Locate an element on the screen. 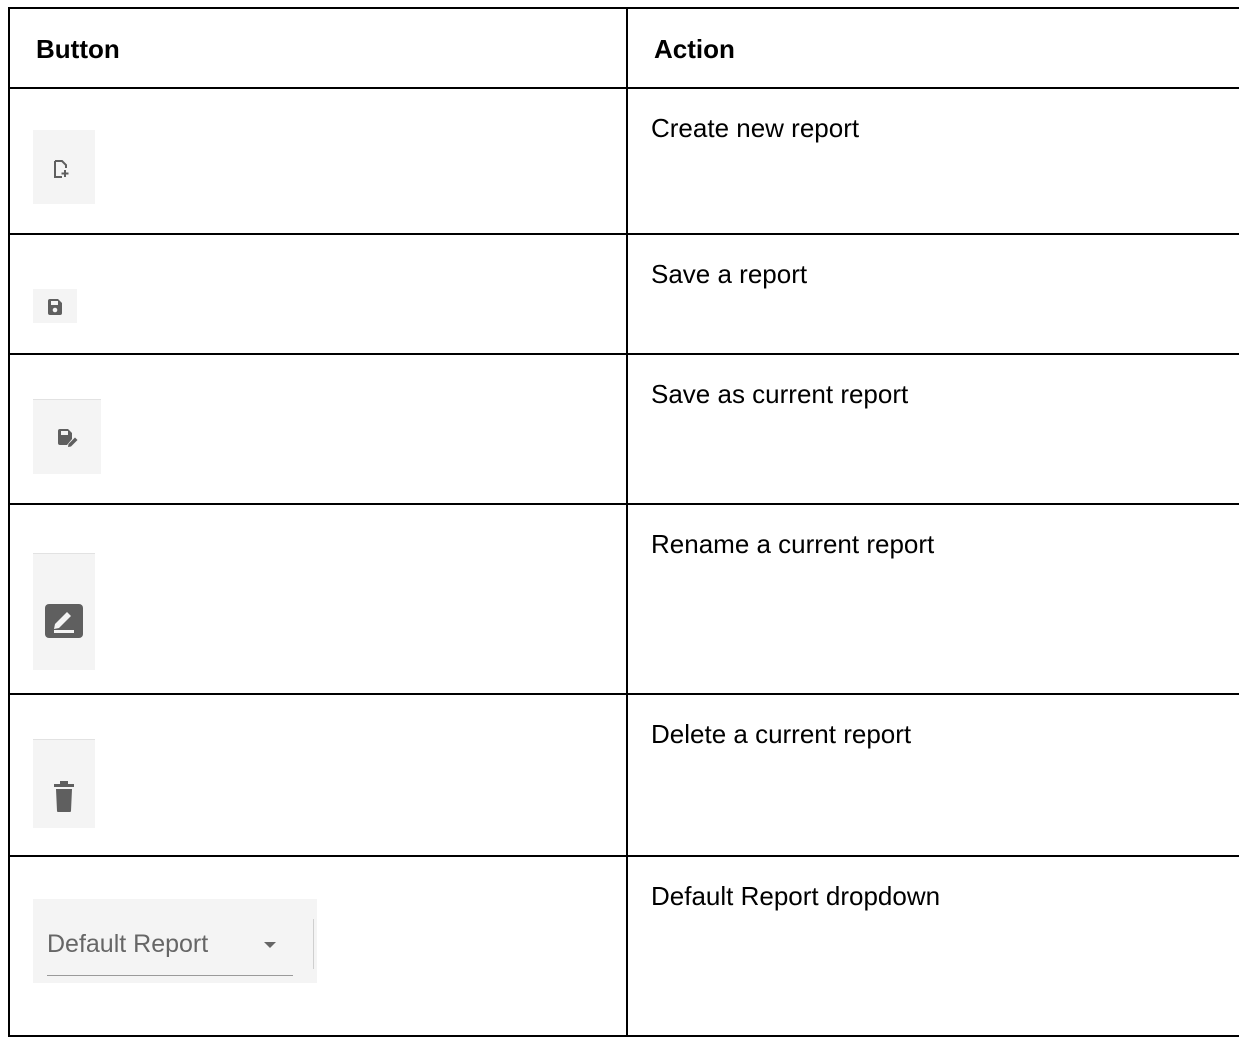 This screenshot has width=1239, height=1037. report-dropdown: Default Report is located at coordinates (175, 941).